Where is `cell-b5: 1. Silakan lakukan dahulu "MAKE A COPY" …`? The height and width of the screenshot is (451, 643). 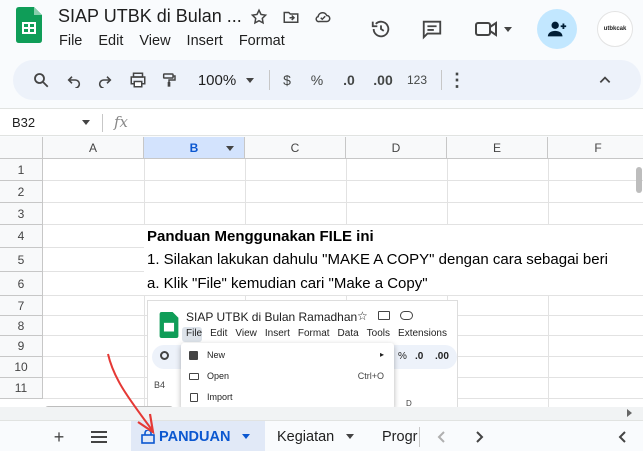 cell-b5: 1. Silakan lakukan dahulu "MAKE A COPY" … is located at coordinates (377, 259).